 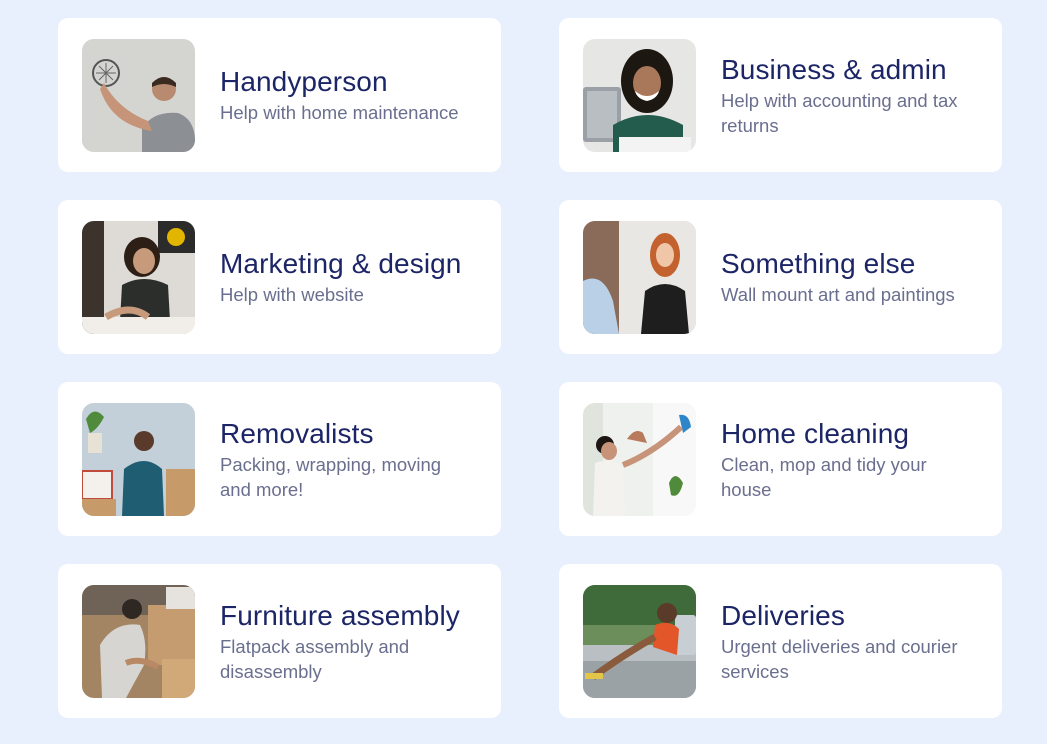 What do you see at coordinates (138, 95) in the screenshot?
I see `handyperson-photo-icon` at bounding box center [138, 95].